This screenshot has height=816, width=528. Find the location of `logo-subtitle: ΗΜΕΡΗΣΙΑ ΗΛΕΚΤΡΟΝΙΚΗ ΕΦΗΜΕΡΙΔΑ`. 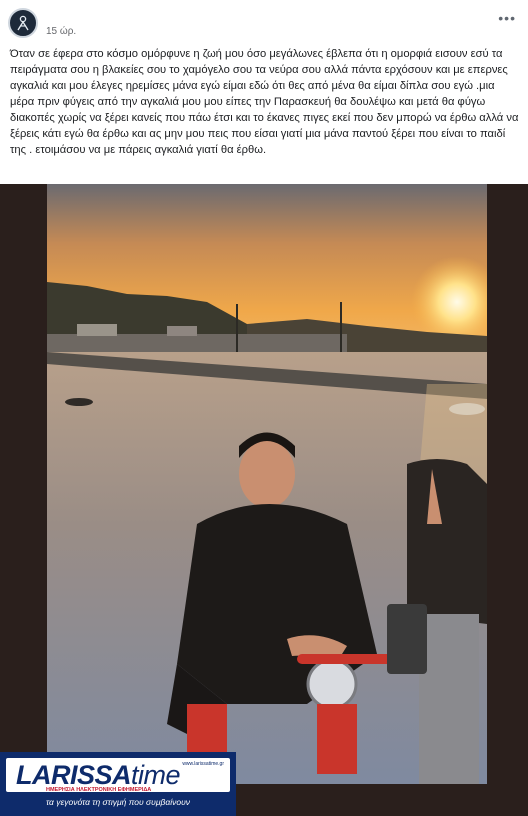

logo-subtitle: ΗΜΕΡΗΣΙΑ ΗΛΕΚΤΡΟΝΙΚΗ ΕΦΗΜΕΡΙΔΑ is located at coordinates (99, 790).